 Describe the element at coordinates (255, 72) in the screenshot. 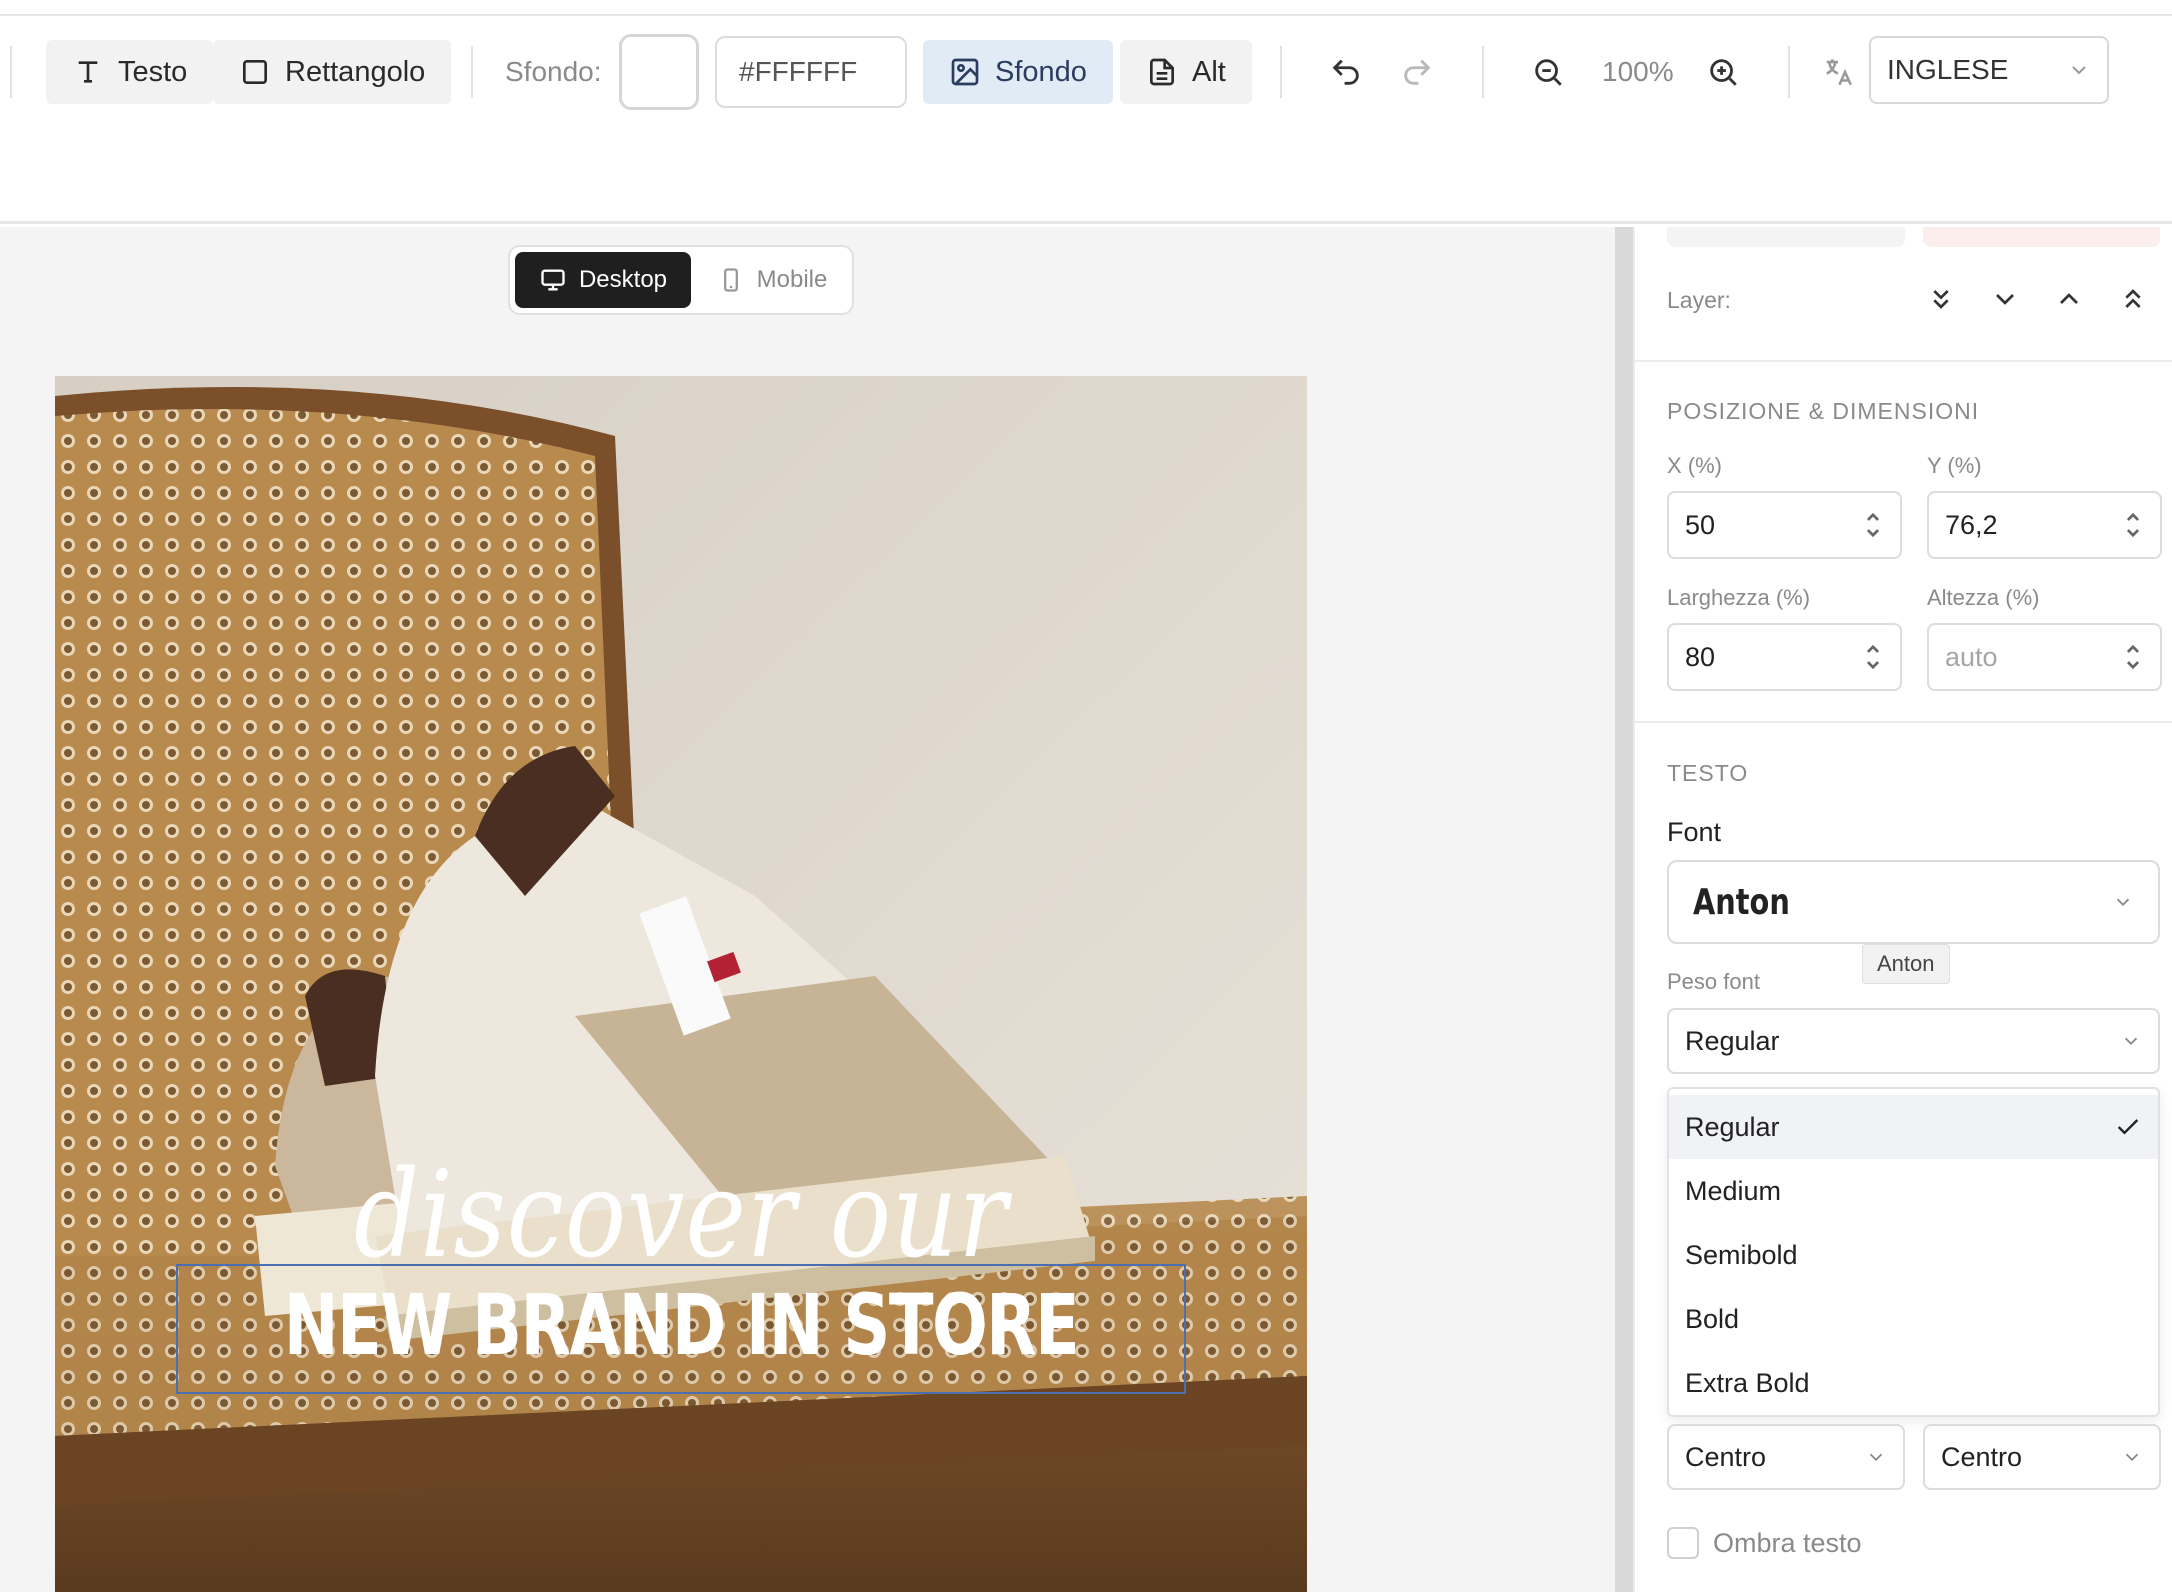

I see `square-icon` at that location.